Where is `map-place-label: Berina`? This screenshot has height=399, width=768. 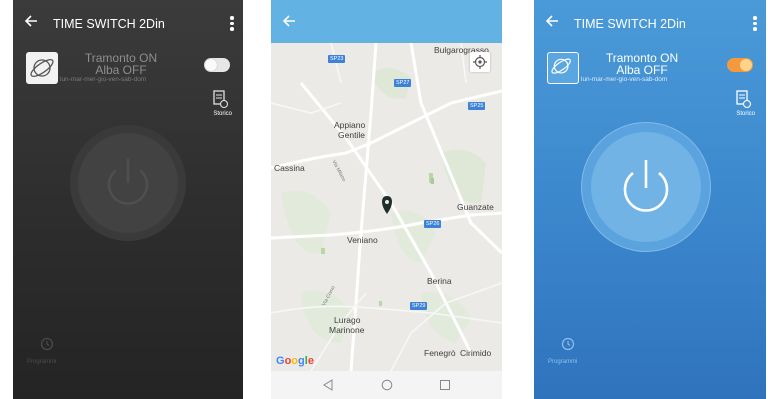 map-place-label: Berina is located at coordinates (439, 281).